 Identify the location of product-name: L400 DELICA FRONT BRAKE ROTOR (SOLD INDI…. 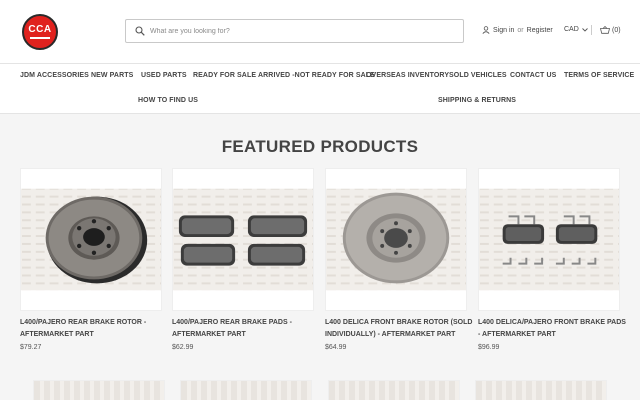
(400, 329).